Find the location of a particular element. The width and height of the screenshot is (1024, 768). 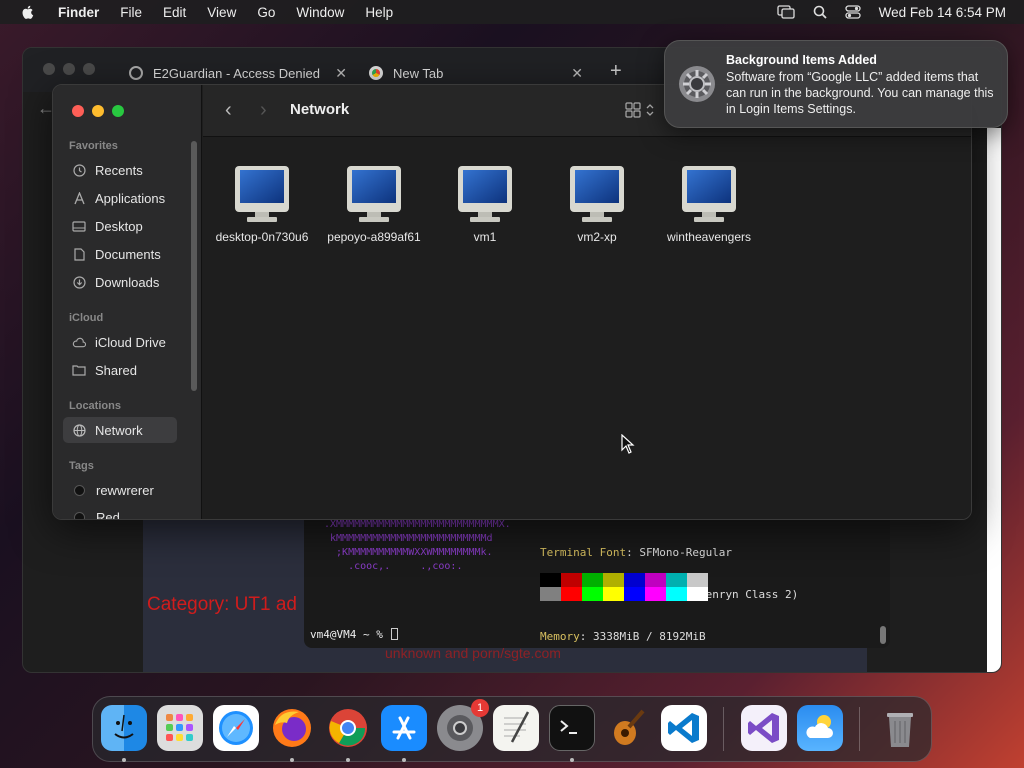

network-host: vm2-xp is located at coordinates (597, 204).